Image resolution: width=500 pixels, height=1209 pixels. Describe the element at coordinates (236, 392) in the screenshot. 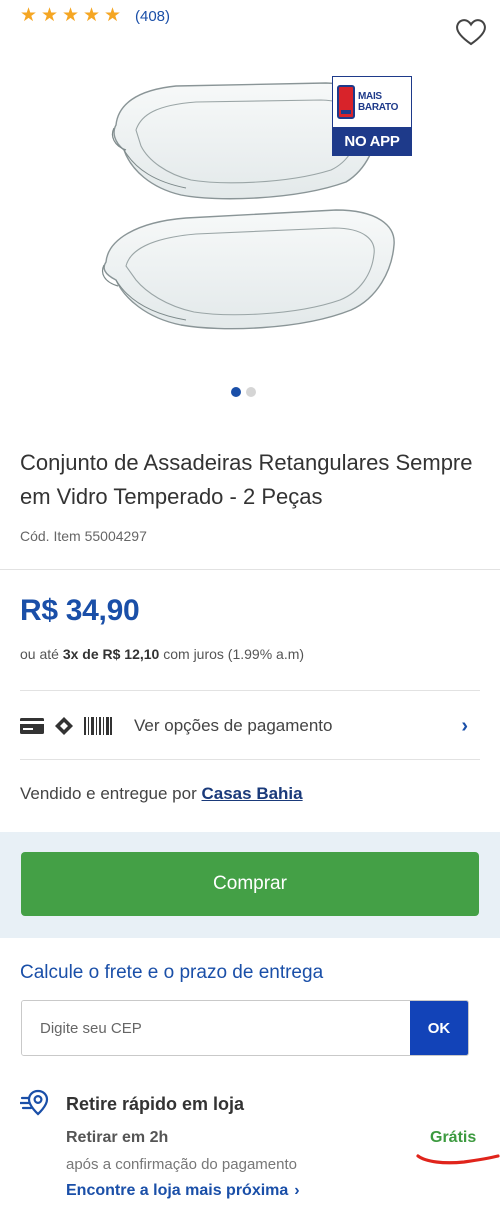

I see `carousel-dot-active` at that location.